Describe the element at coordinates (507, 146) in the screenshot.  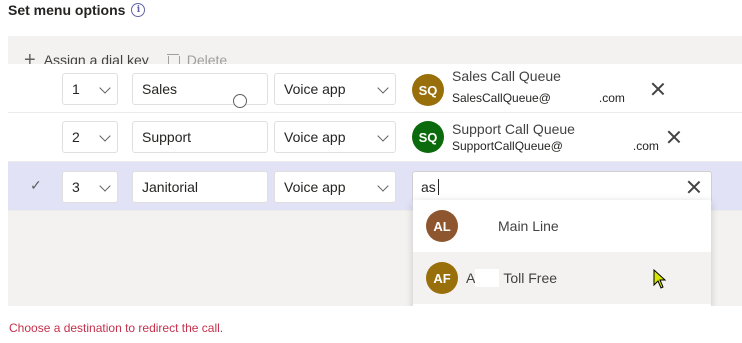
I see `destination-email-user: SupportCallQueue@` at that location.